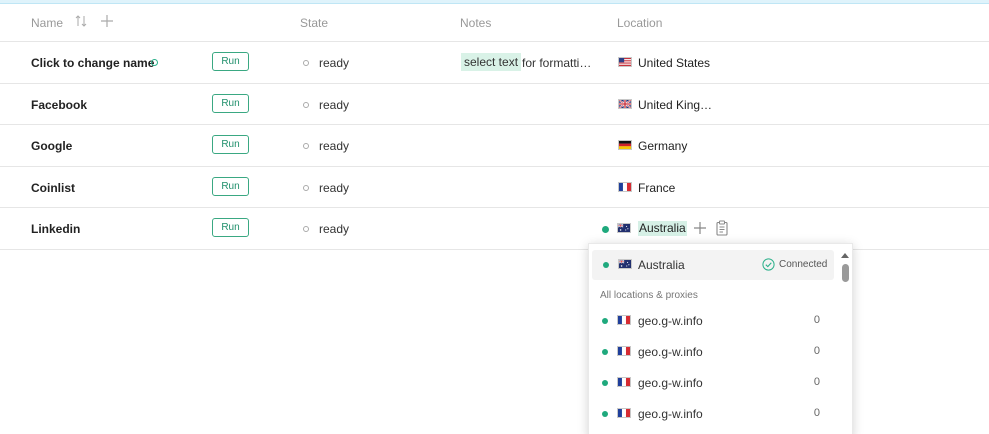  What do you see at coordinates (494, 188) in the screenshot?
I see `table-row: Coinlist Run ready France` at bounding box center [494, 188].